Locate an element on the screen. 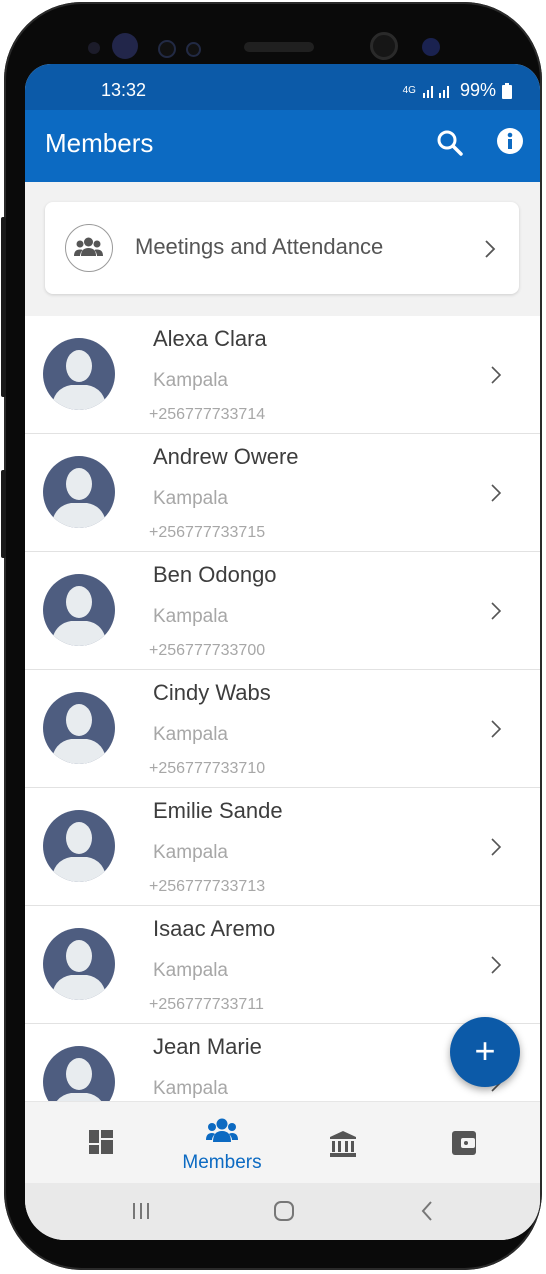  app-bar: Members is located at coordinates (282, 146).